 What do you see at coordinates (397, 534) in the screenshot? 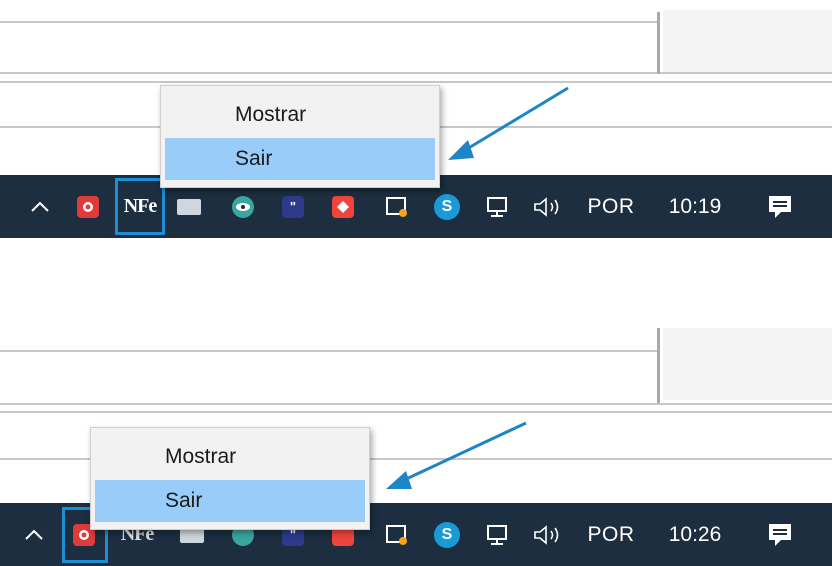
I see `remote-connection-icon` at bounding box center [397, 534].